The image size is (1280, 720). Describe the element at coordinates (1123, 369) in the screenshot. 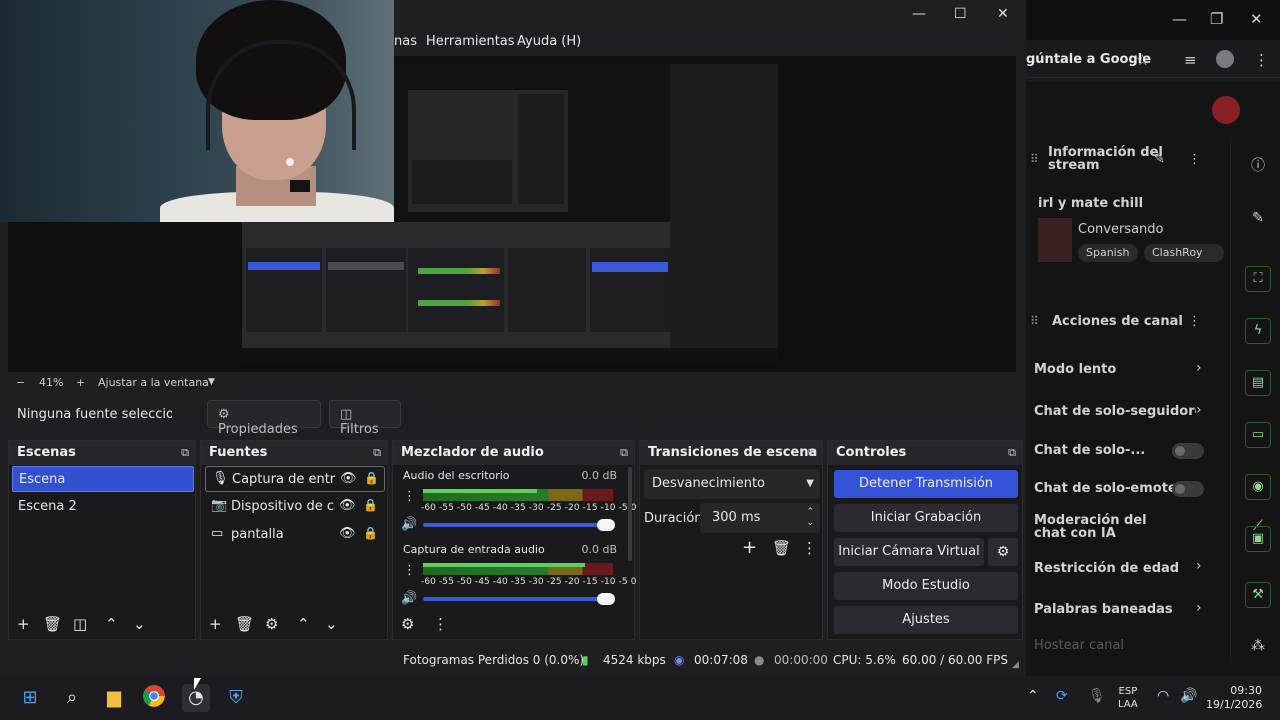

I see `setting-slow-mode: Modo lento` at that location.